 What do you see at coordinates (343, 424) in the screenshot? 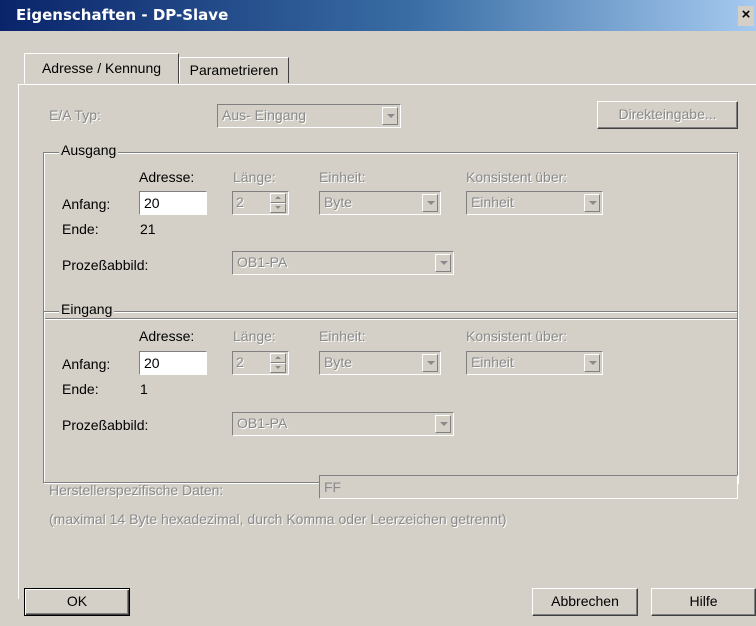
I see `eingang-prozess-select: OB1-PA` at bounding box center [343, 424].